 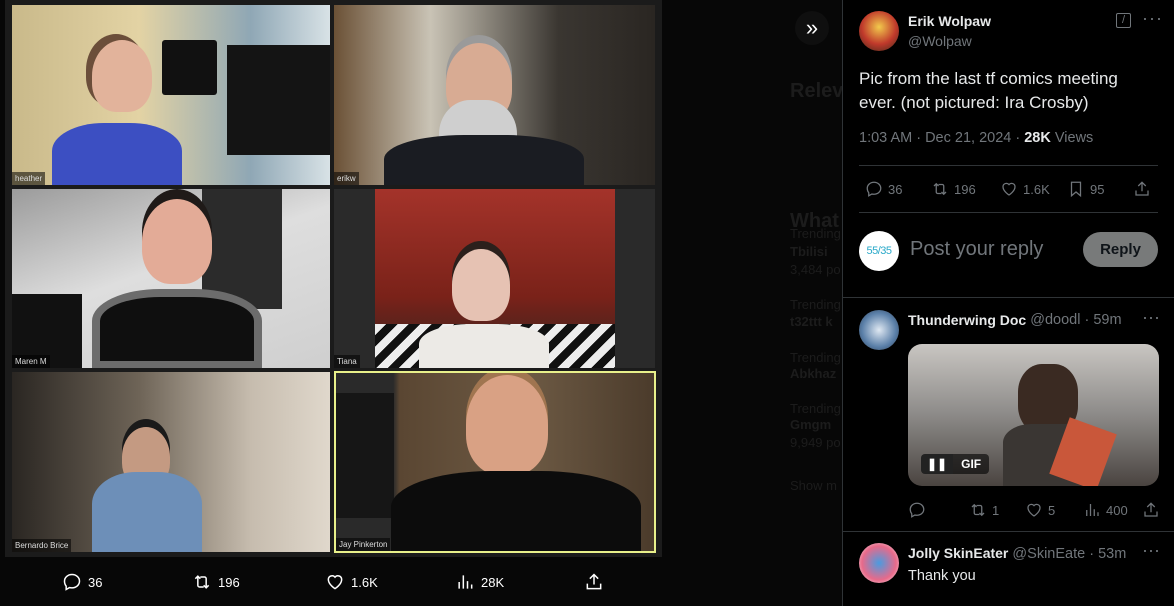 I want to click on reply-button, so click(x=917, y=510).